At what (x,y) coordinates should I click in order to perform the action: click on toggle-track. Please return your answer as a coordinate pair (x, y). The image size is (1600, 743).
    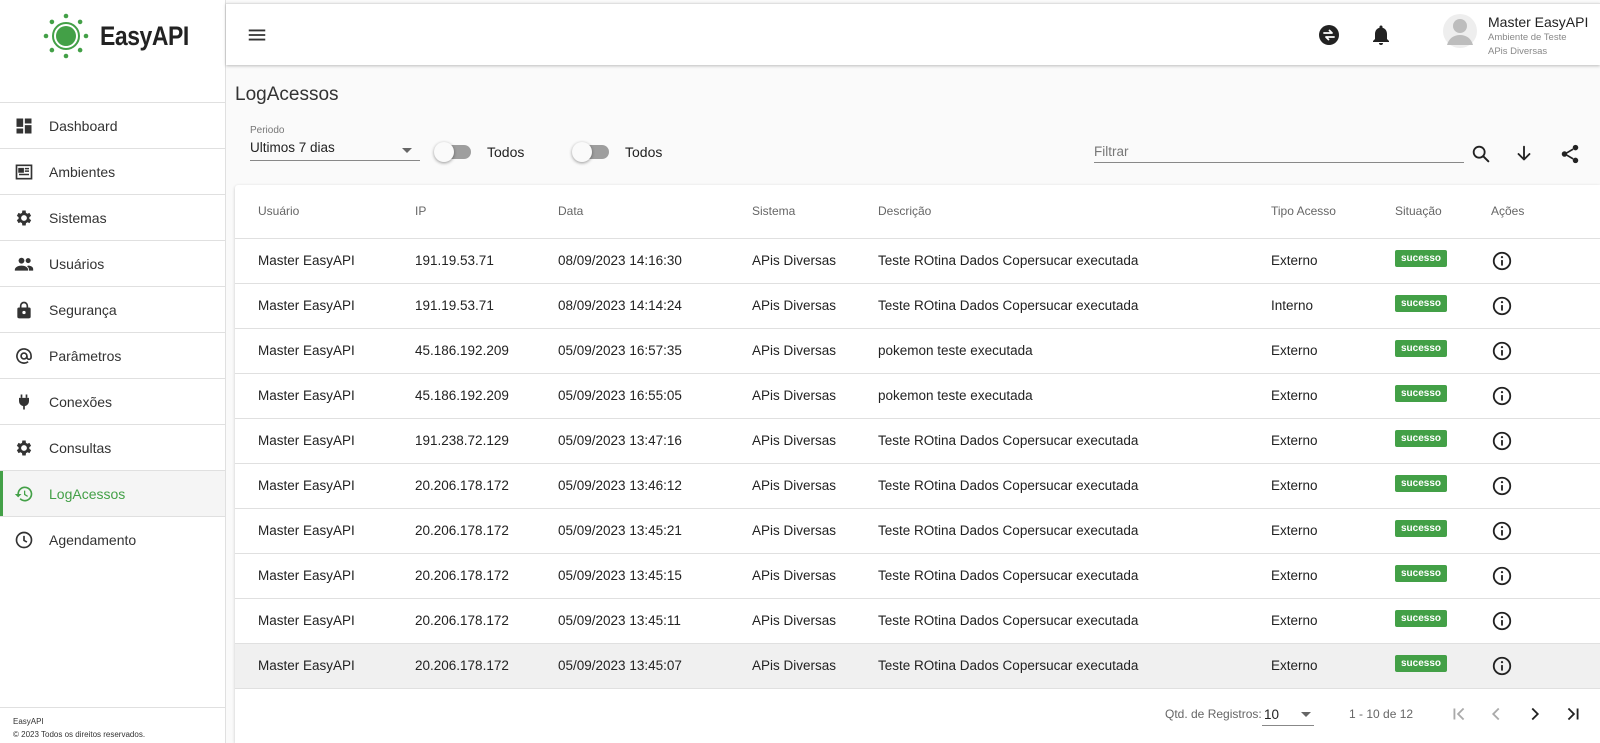
    Looking at the image, I should click on (590, 152).